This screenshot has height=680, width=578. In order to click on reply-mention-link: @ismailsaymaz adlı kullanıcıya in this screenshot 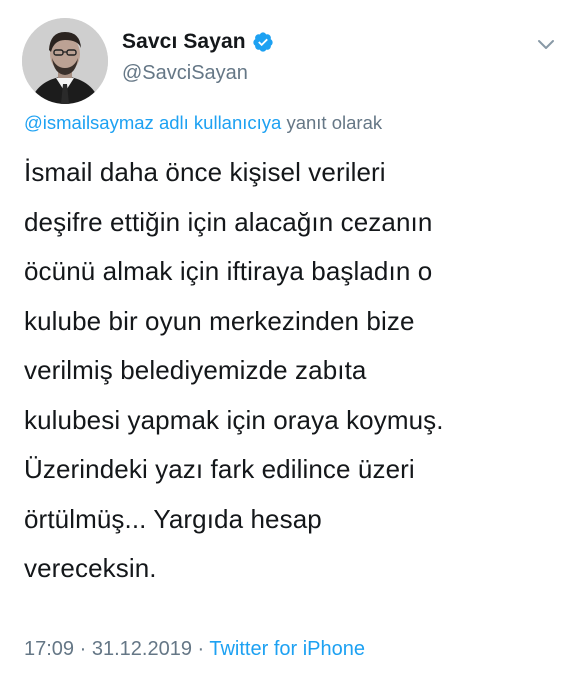, I will do `click(152, 122)`.